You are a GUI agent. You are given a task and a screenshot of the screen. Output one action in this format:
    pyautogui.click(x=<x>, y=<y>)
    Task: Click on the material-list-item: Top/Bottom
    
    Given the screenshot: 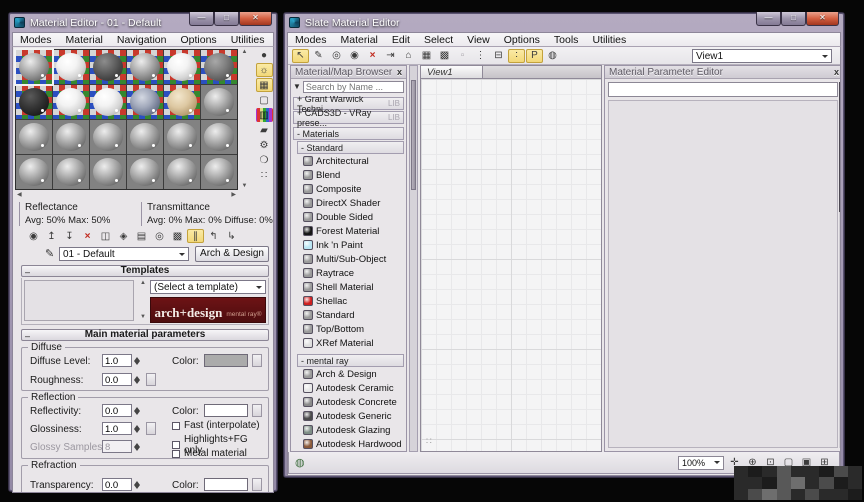 What is the action you would take?
    pyautogui.click(x=348, y=329)
    